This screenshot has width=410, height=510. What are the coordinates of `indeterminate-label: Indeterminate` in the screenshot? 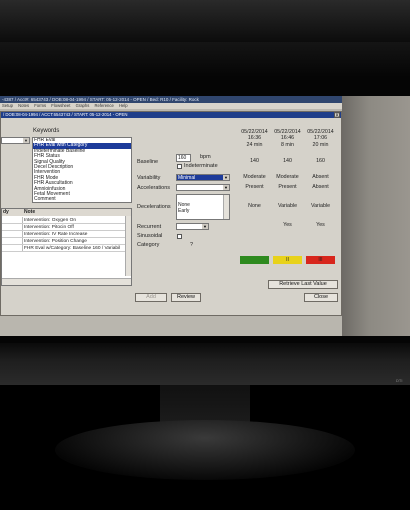 It's located at (201, 166).